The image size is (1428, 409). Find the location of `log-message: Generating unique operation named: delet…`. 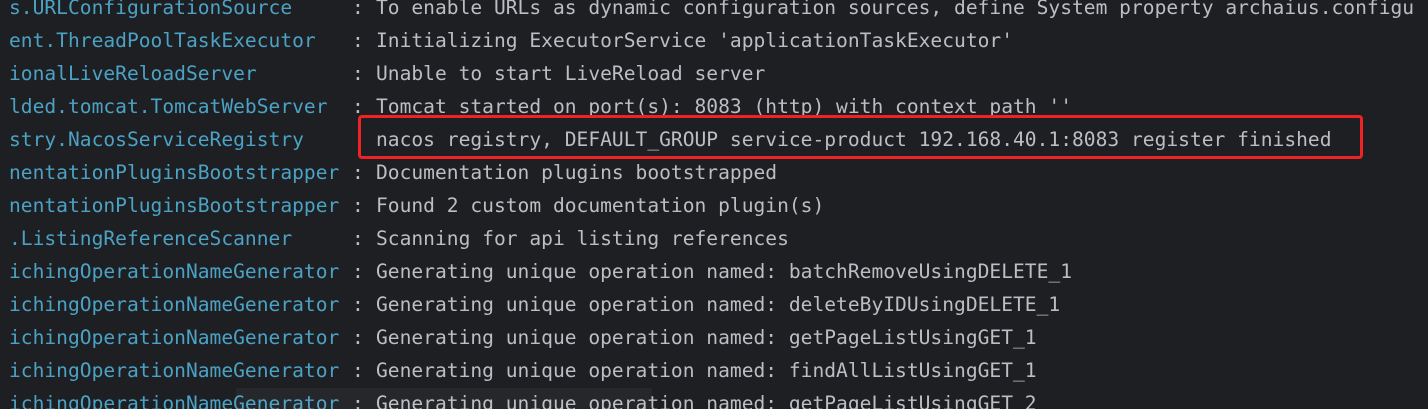

log-message: Generating unique operation named: delet… is located at coordinates (718, 304).